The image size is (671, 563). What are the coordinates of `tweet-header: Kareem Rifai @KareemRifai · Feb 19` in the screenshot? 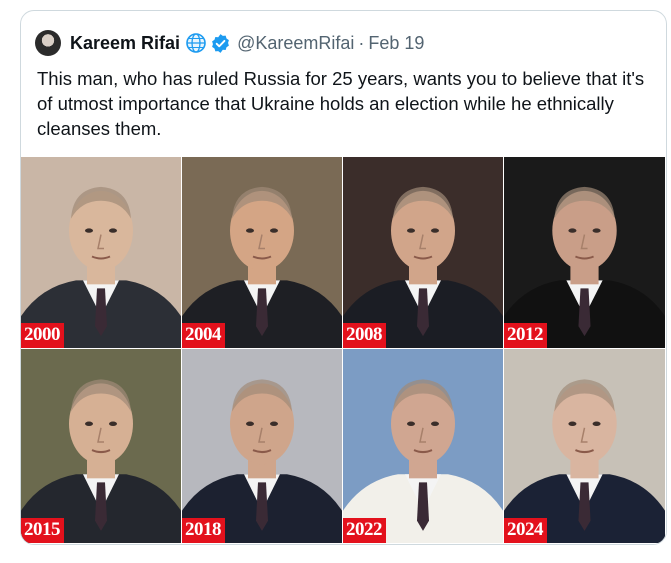 It's located at (229, 43).